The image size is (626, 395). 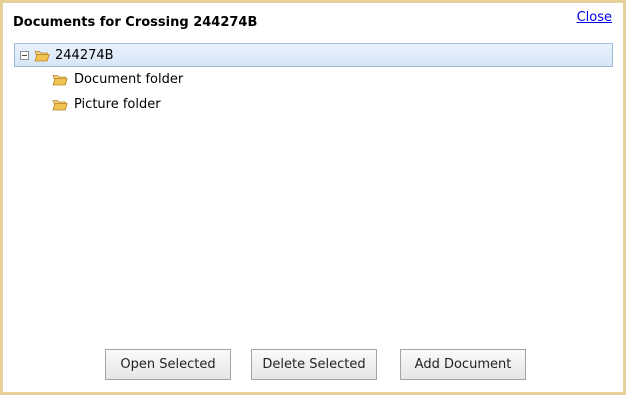 What do you see at coordinates (117, 104) in the screenshot?
I see `tree-node-label: Picture folder` at bounding box center [117, 104].